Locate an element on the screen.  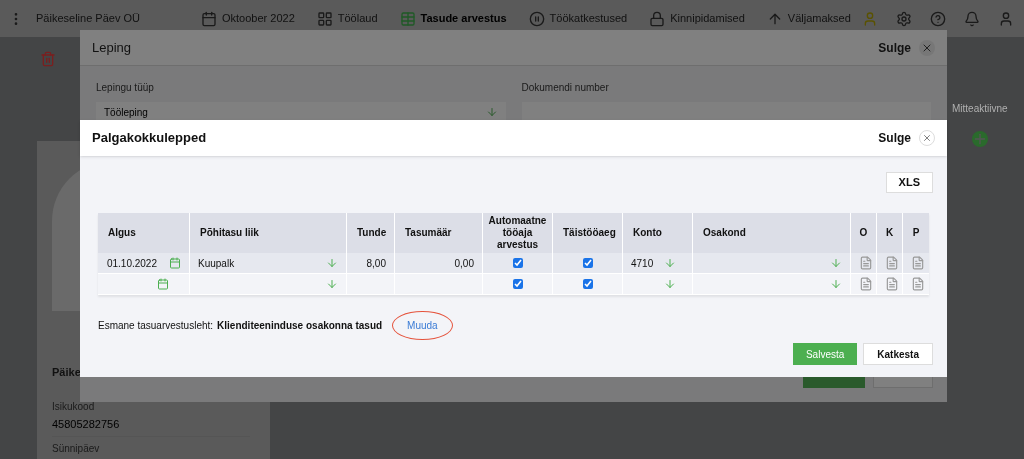
lock-icon is located at coordinates (657, 18).